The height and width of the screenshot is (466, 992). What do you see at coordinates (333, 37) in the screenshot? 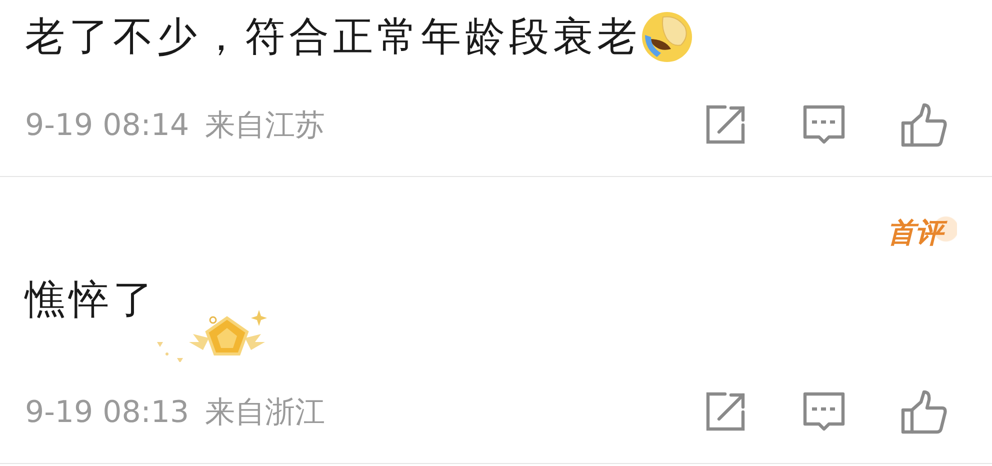
I see `comment-text: 老了不少，符合正常年龄段衰老` at bounding box center [333, 37].